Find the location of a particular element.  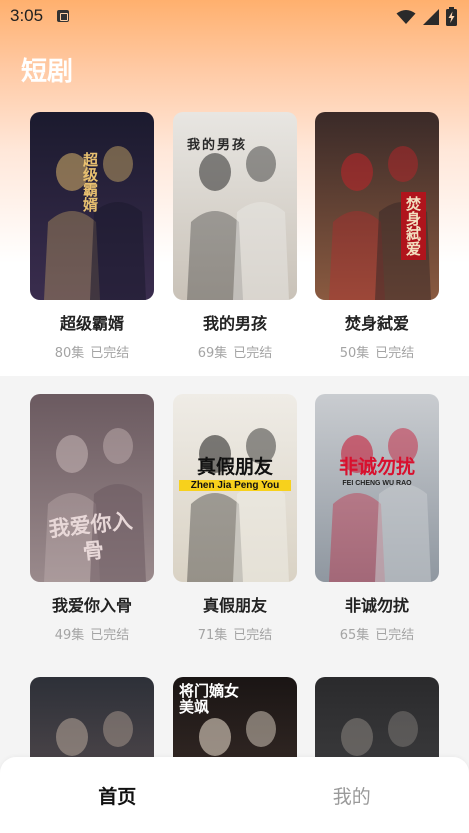

drama-poster: 焚身弑爱 is located at coordinates (377, 206).